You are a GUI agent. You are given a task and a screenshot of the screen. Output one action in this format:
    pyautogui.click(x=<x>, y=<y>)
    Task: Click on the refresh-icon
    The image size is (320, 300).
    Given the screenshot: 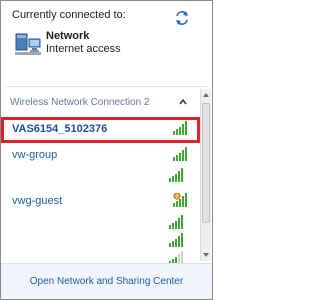 What is the action you would take?
    pyautogui.click(x=182, y=18)
    